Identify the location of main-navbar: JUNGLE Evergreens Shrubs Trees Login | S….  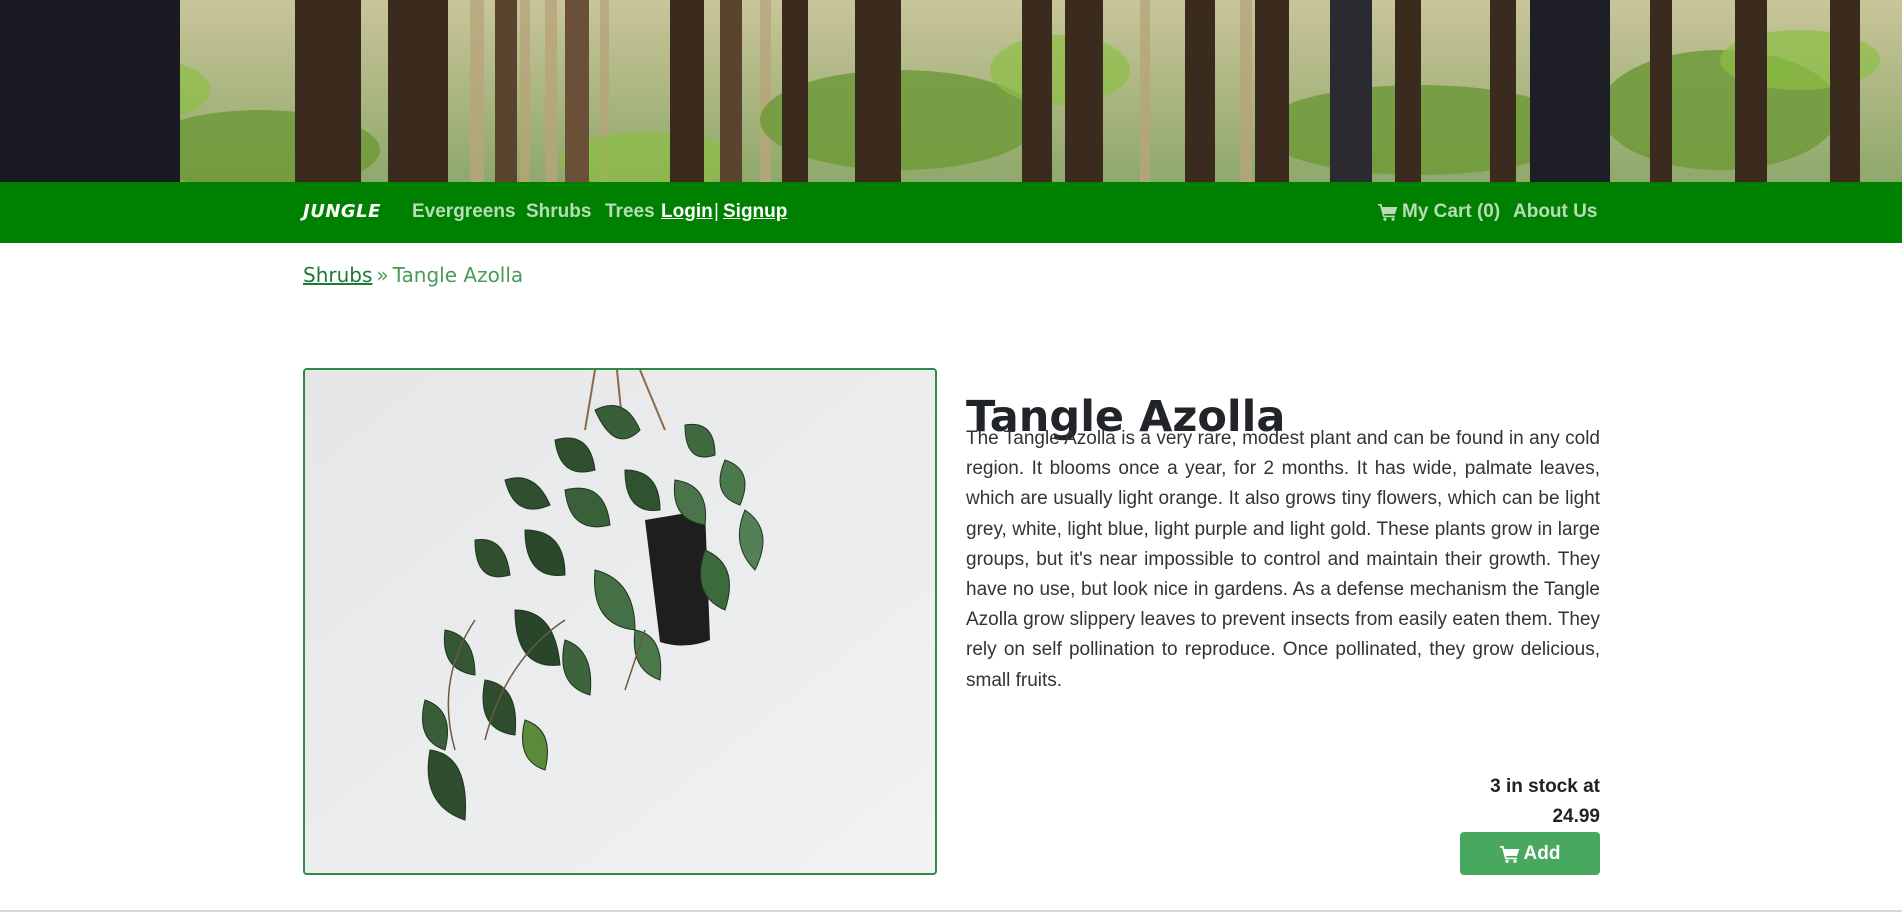
(951, 212).